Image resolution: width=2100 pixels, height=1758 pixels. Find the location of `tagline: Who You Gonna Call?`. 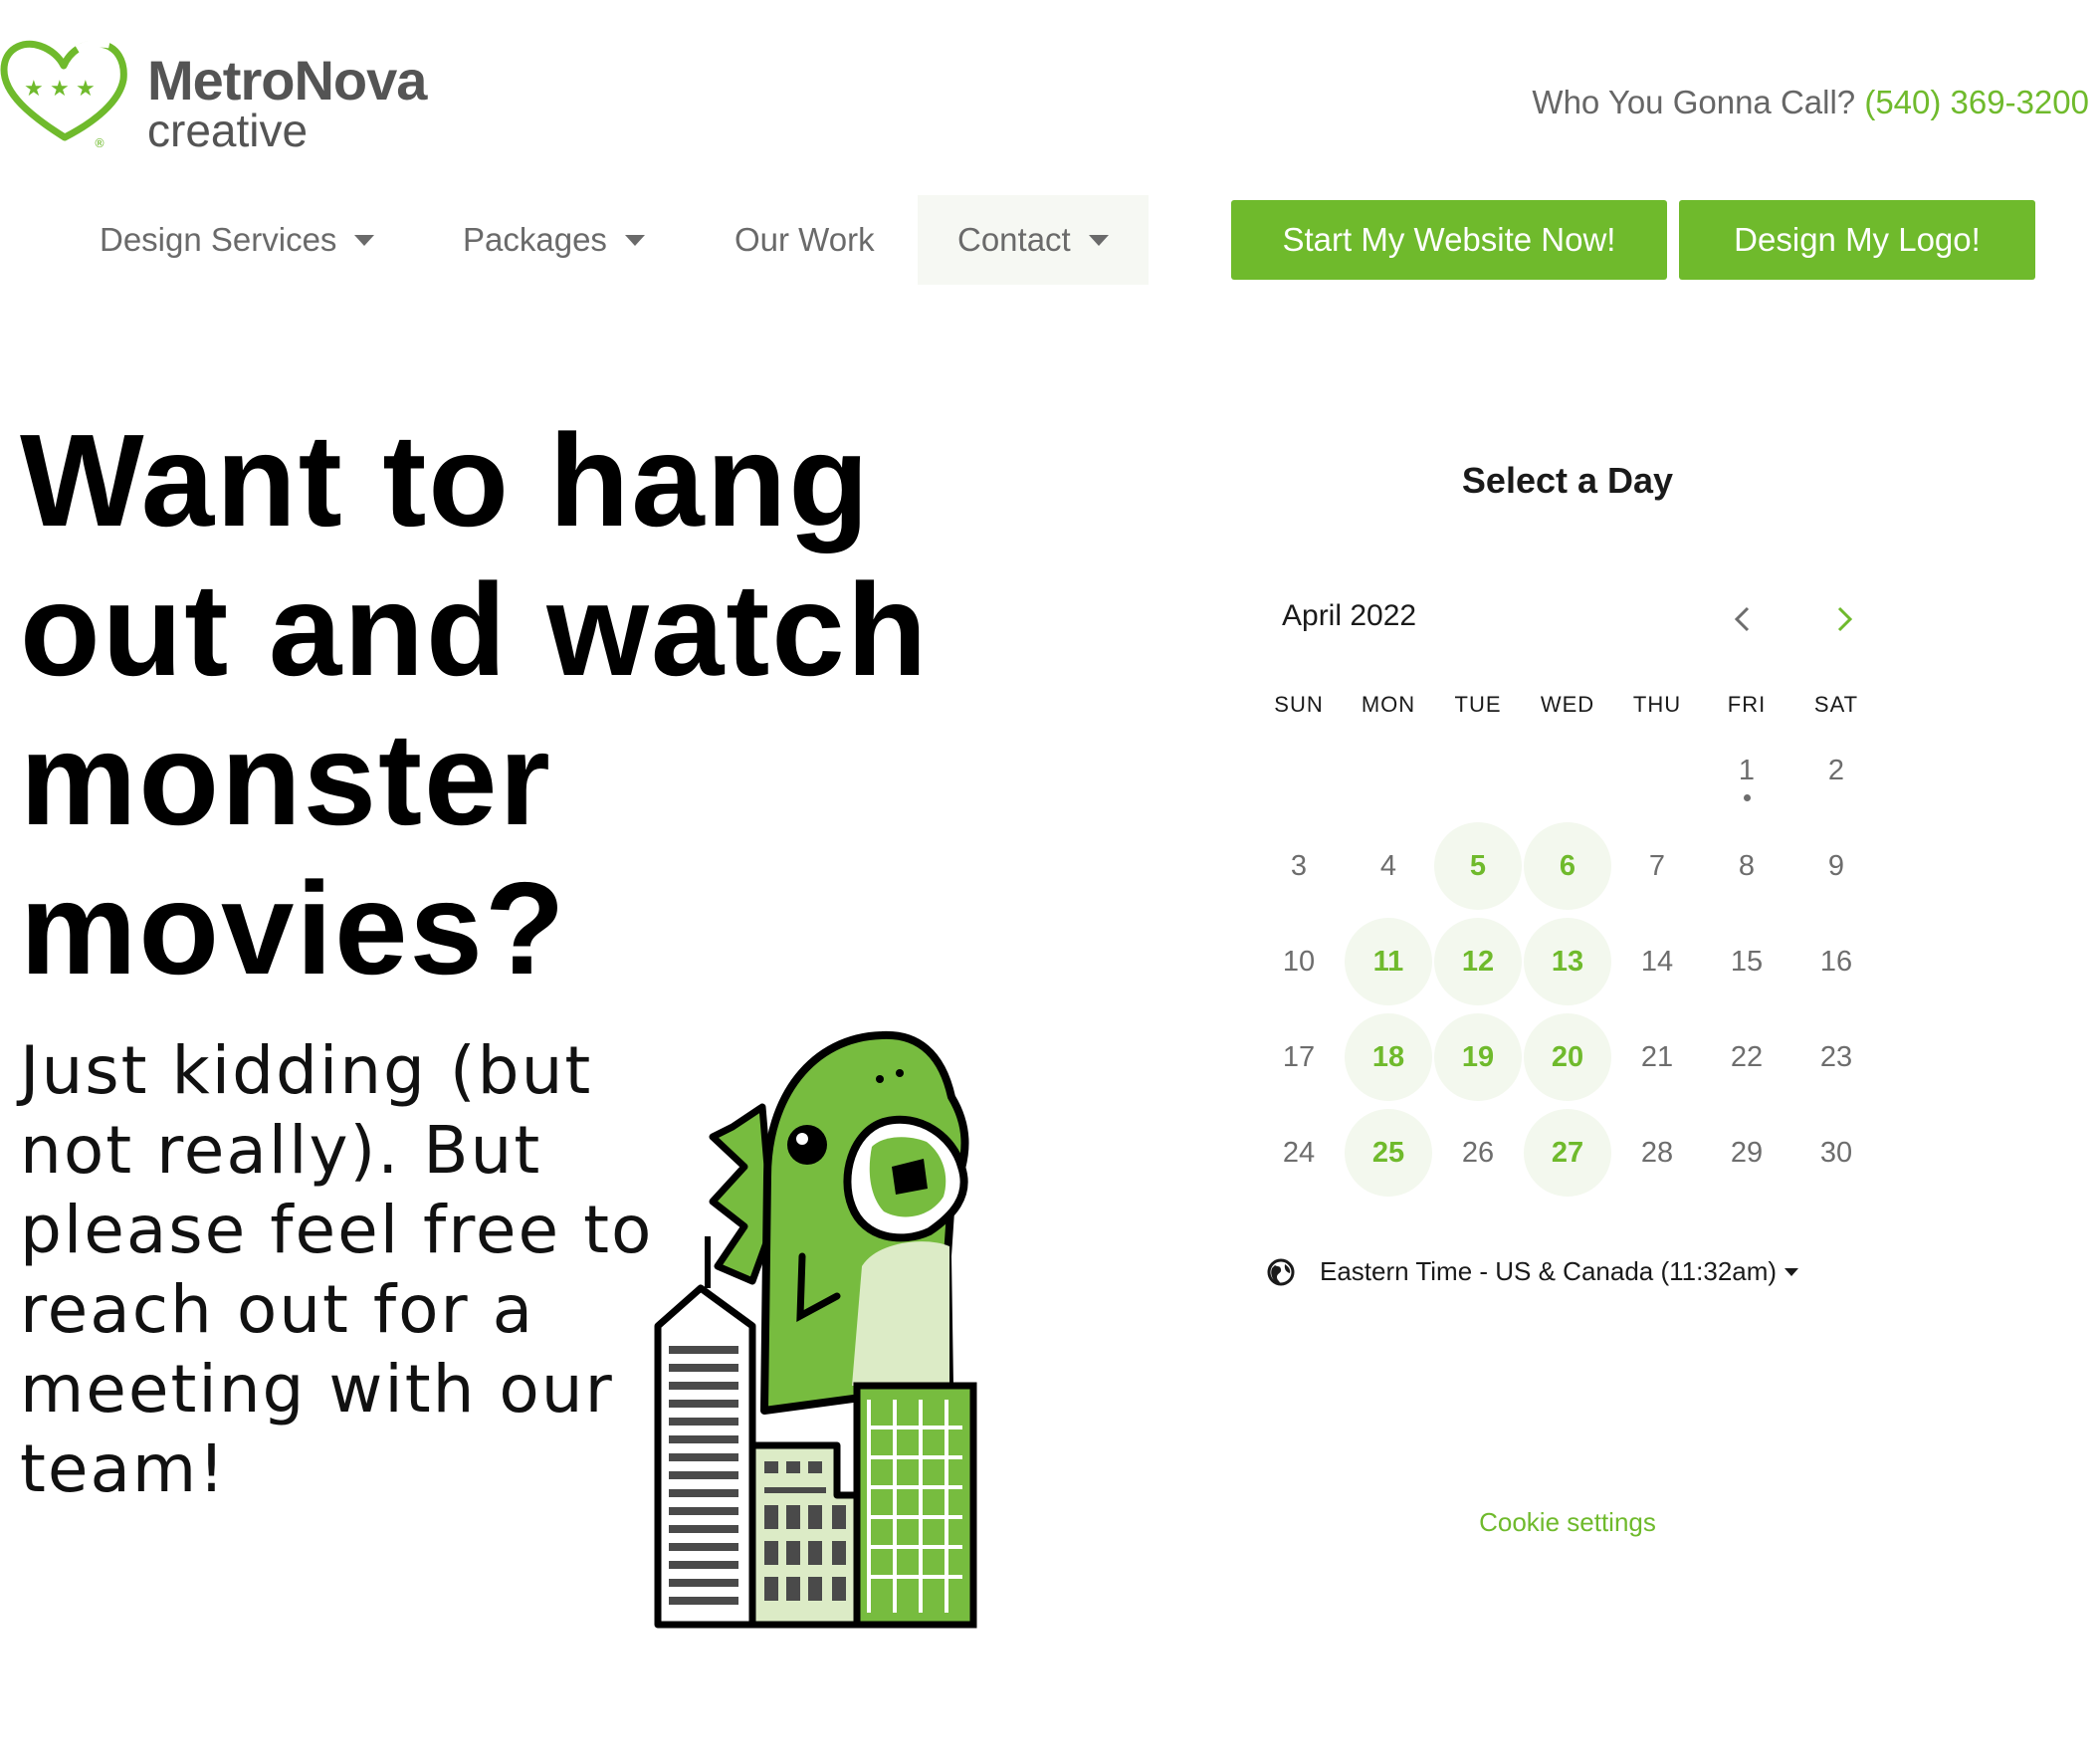

tagline: Who You Gonna Call? is located at coordinates (1694, 102).